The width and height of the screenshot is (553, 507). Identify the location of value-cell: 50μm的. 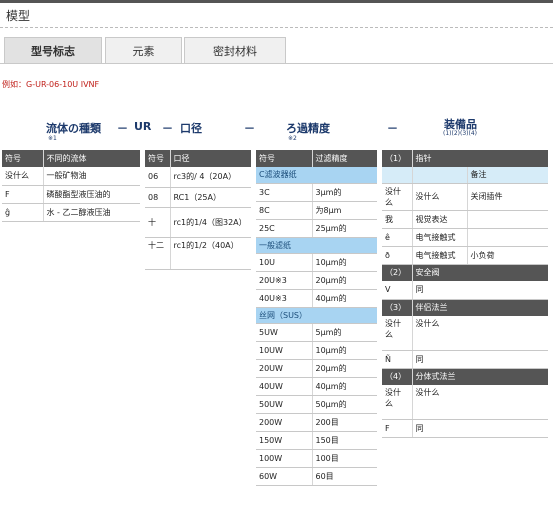
(344, 404).